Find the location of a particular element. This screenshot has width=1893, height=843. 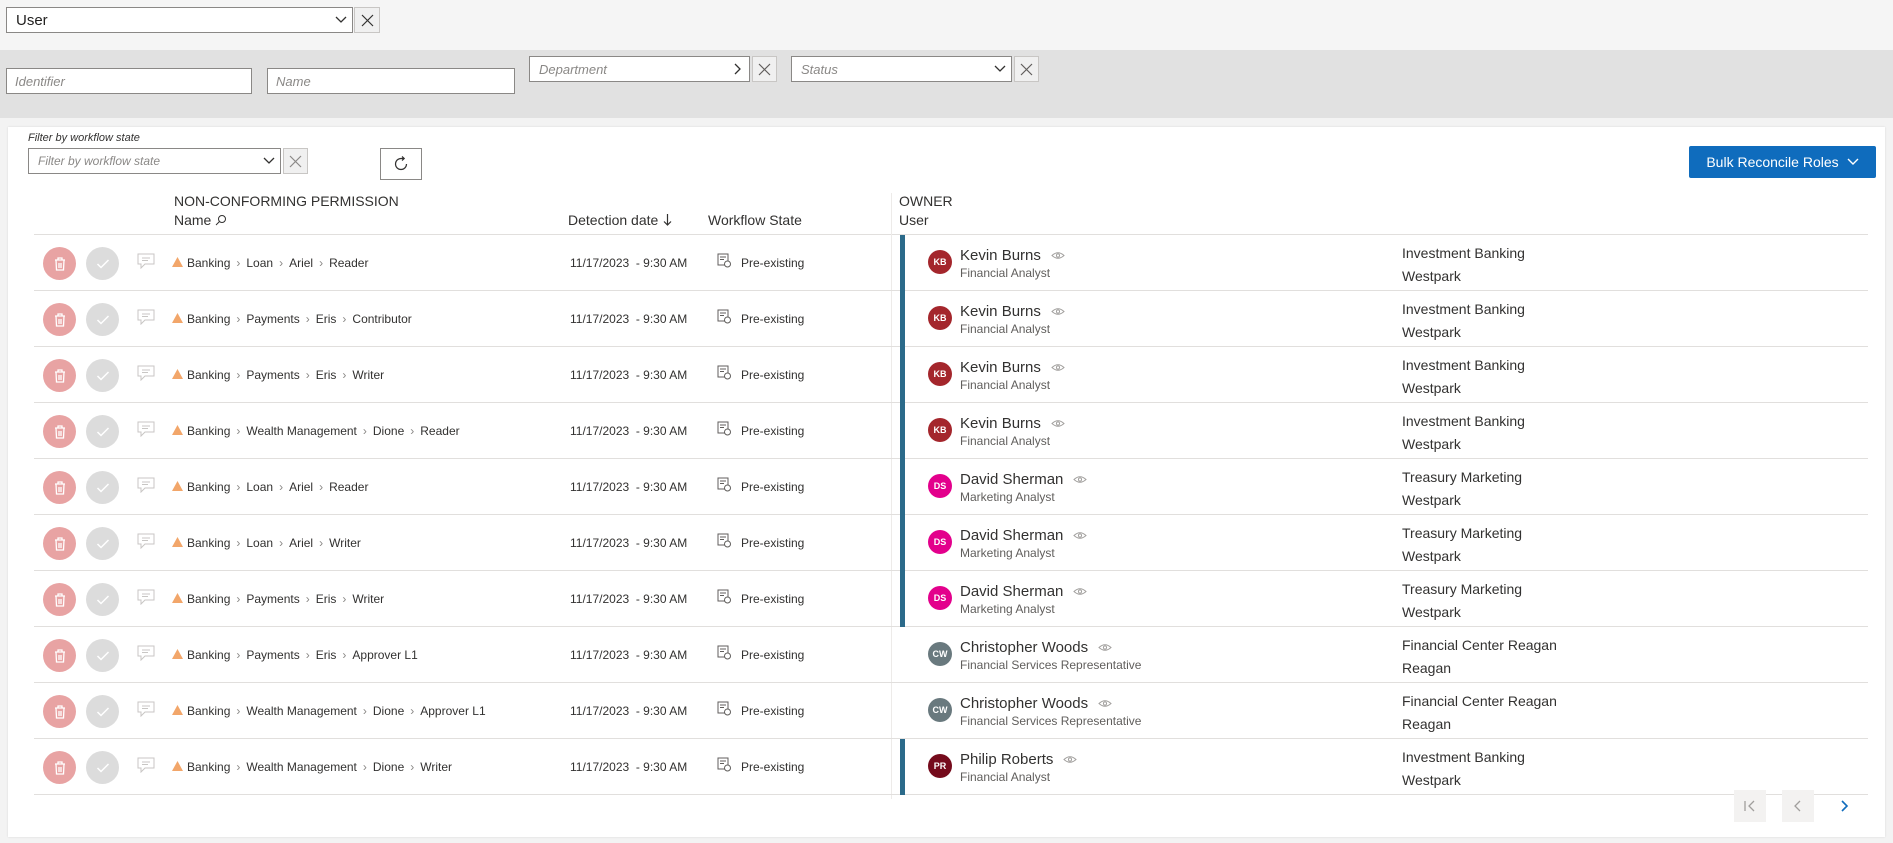

workflow-state-select: Filter by workflow state is located at coordinates (154, 161).